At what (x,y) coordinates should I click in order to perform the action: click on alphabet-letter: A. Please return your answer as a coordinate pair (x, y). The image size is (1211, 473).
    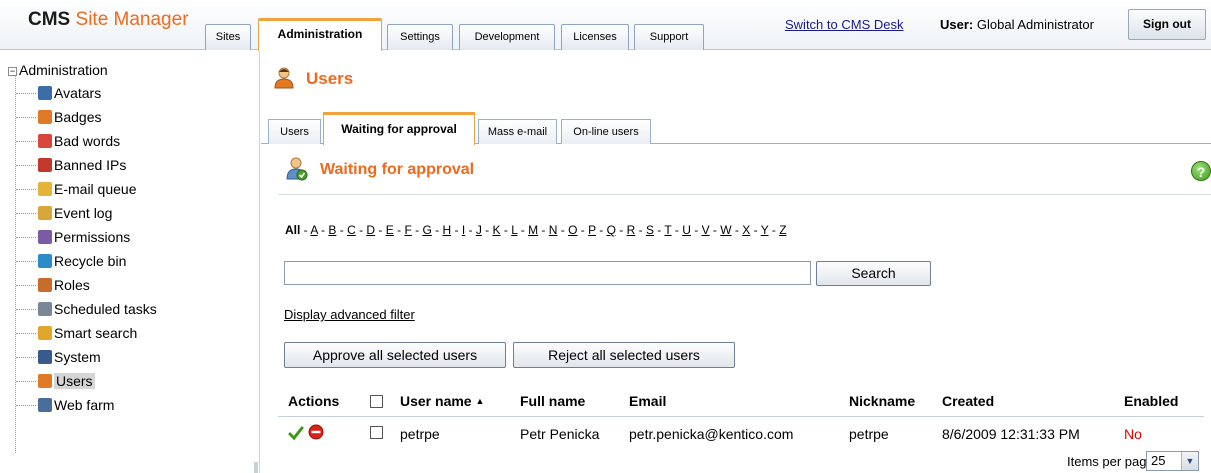
    Looking at the image, I should click on (313, 230).